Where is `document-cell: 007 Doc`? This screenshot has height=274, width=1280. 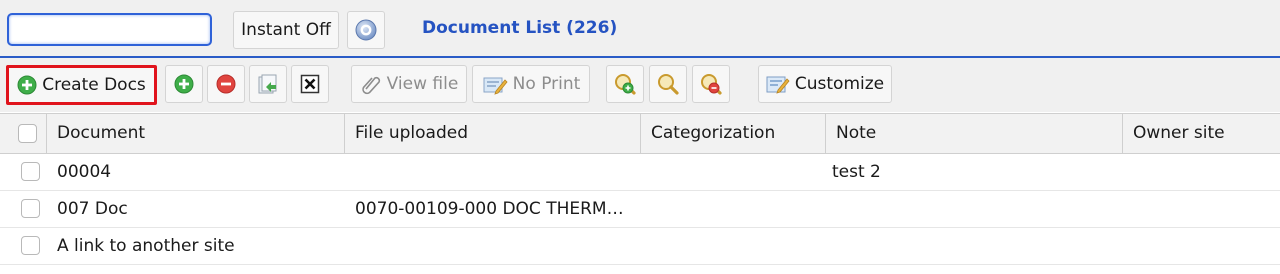
document-cell: 007 Doc is located at coordinates (197, 209).